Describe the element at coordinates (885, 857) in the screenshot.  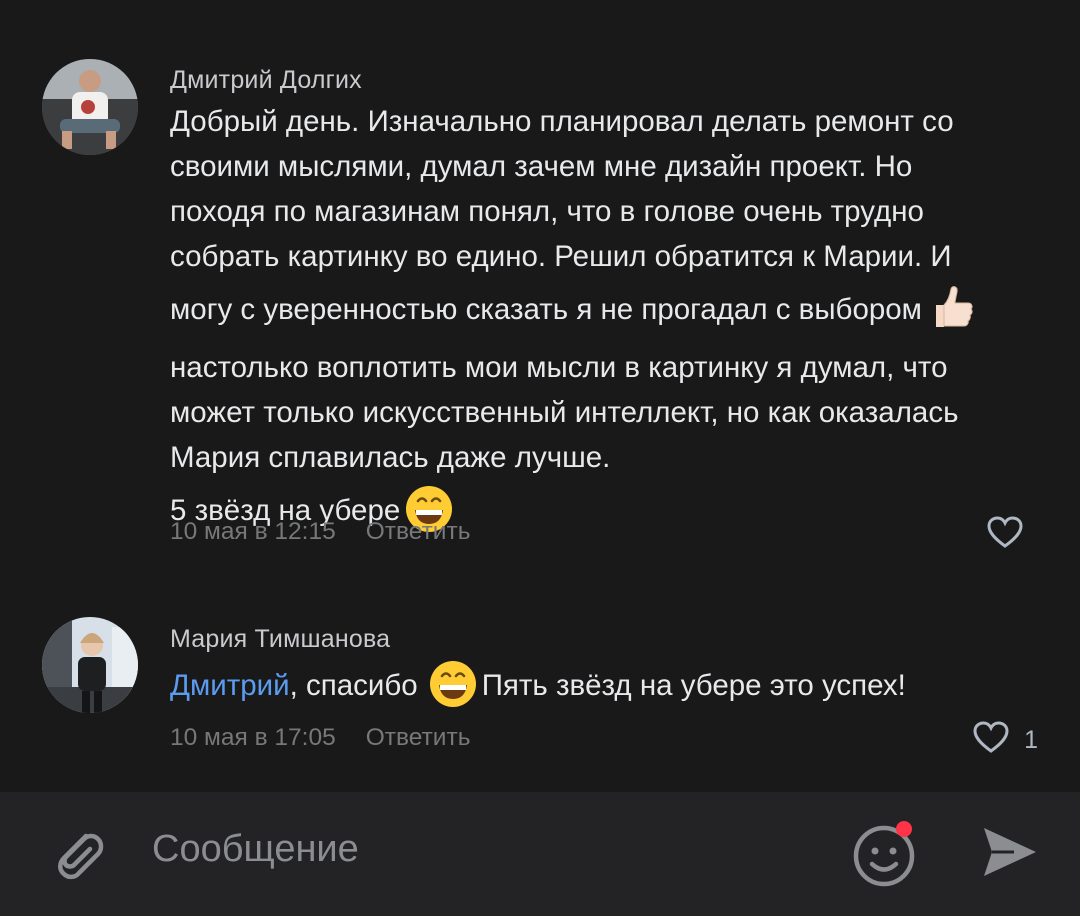
I see `emoji-picker-icon` at that location.